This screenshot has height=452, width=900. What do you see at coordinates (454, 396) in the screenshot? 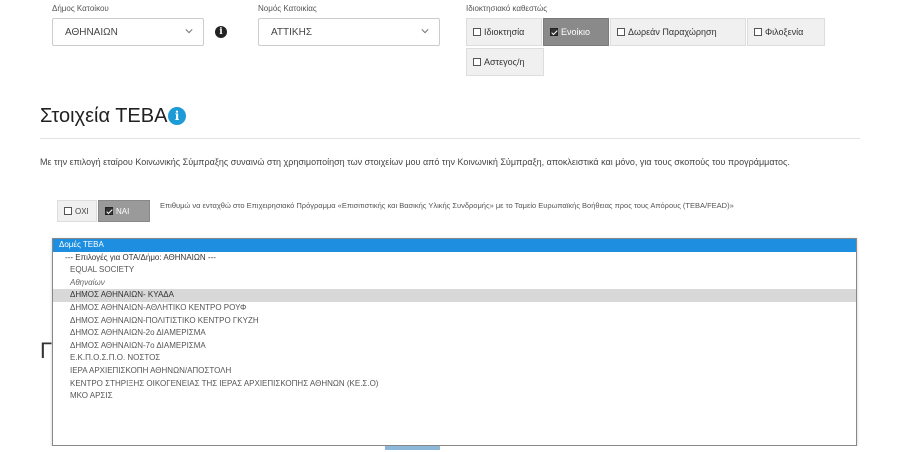
I see `dropdown-option: ΜΚΟ ΑΡΣΙΣ` at bounding box center [454, 396].